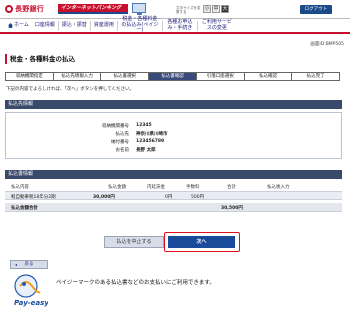 Image resolution: width=350 pixels, height=314 pixels. I want to click on service-name: インターネットバンキング, so click(93, 8).